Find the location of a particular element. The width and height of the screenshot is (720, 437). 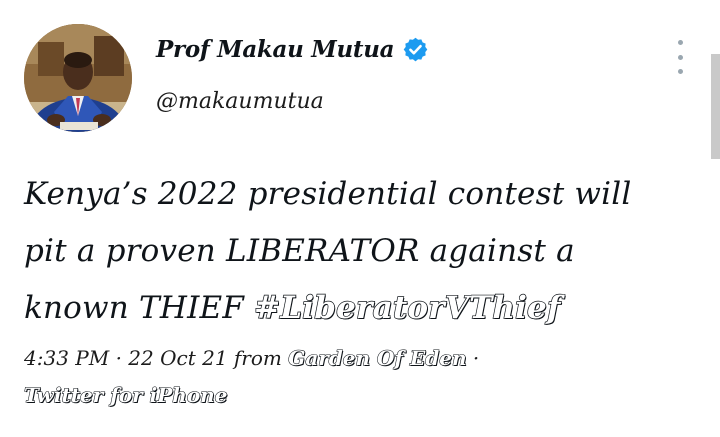

meta-from-label: from is located at coordinates (258, 358).